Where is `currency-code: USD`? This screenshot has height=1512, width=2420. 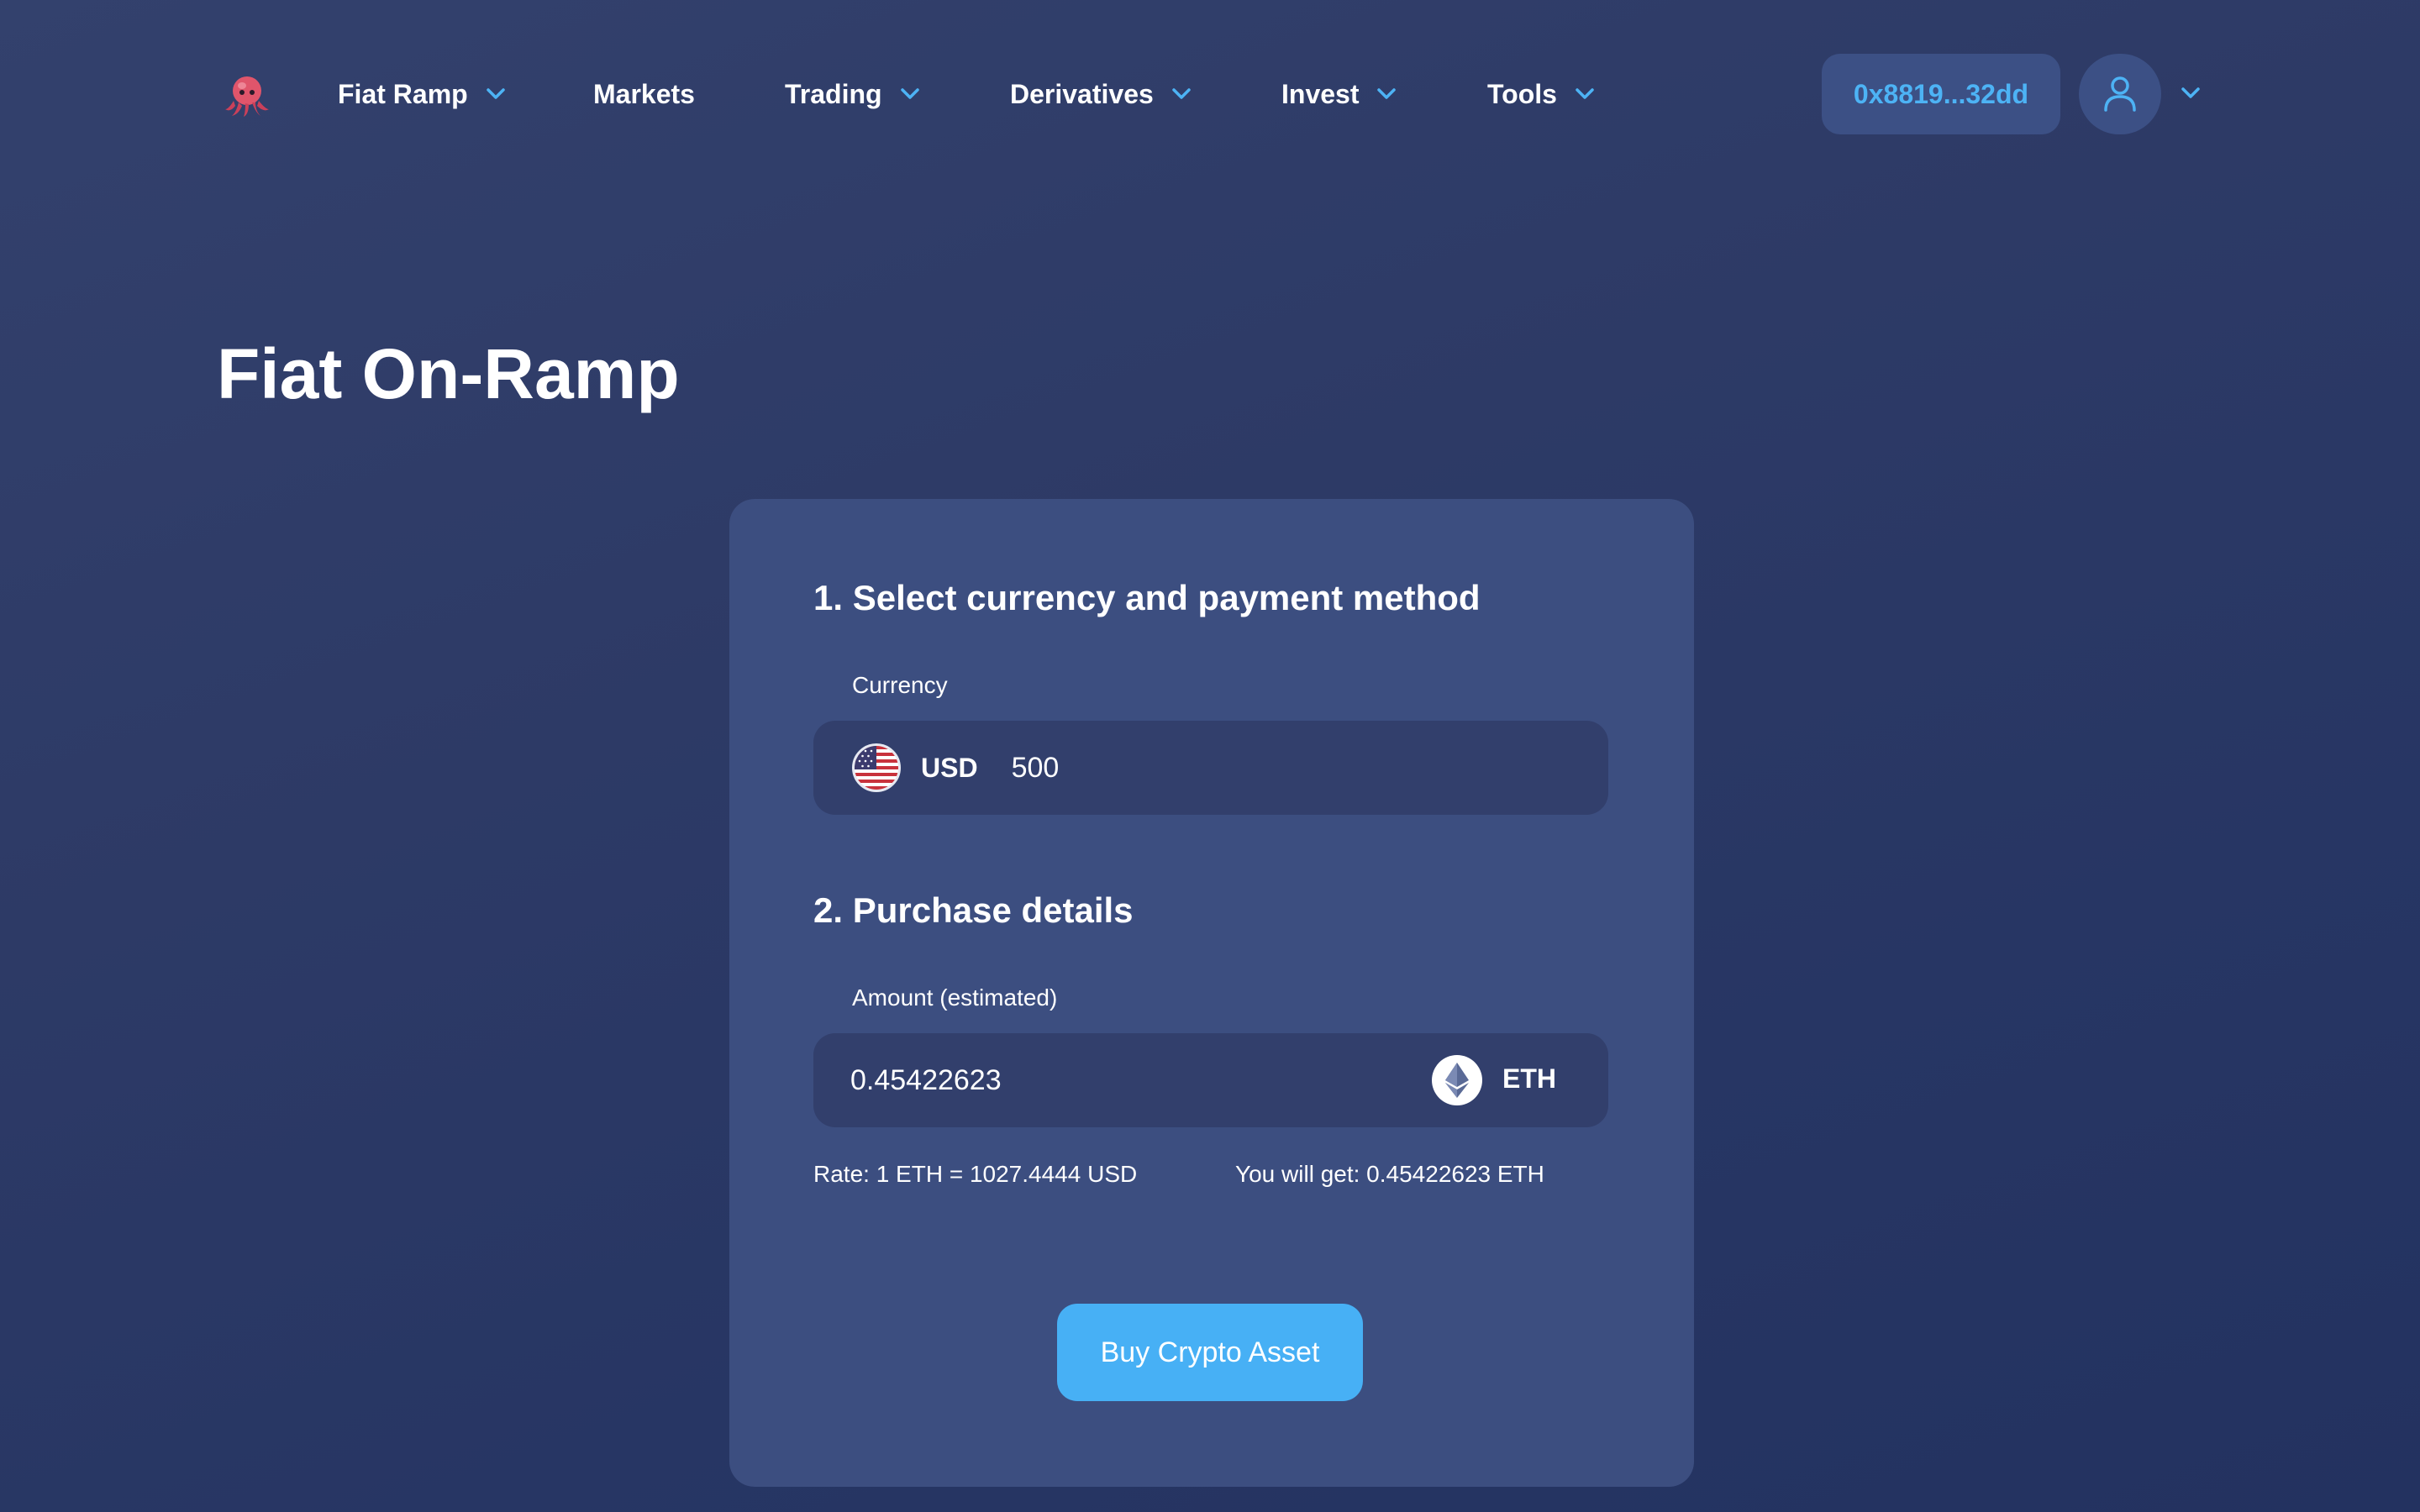 currency-code: USD is located at coordinates (950, 768).